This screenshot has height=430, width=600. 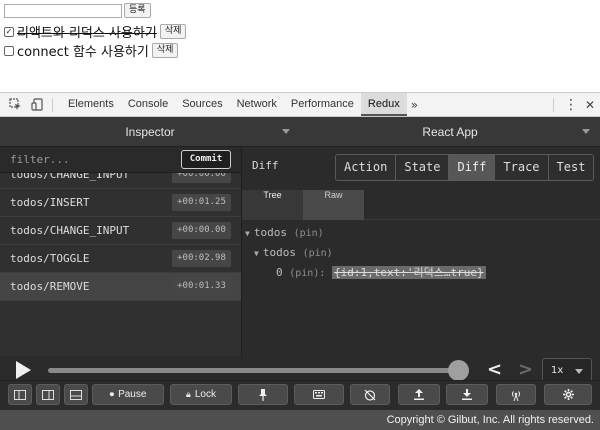 I want to click on broadcast-icon, so click(x=516, y=395).